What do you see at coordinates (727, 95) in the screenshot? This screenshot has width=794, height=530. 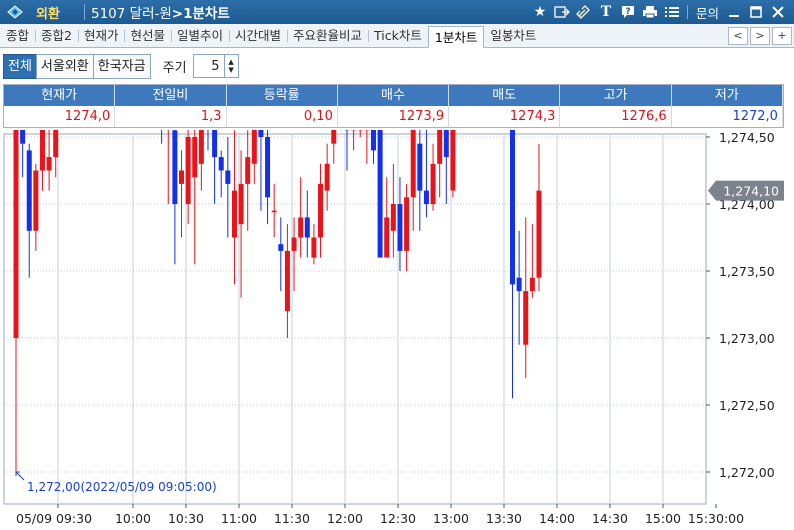 I see `header-low: 저가` at bounding box center [727, 95].